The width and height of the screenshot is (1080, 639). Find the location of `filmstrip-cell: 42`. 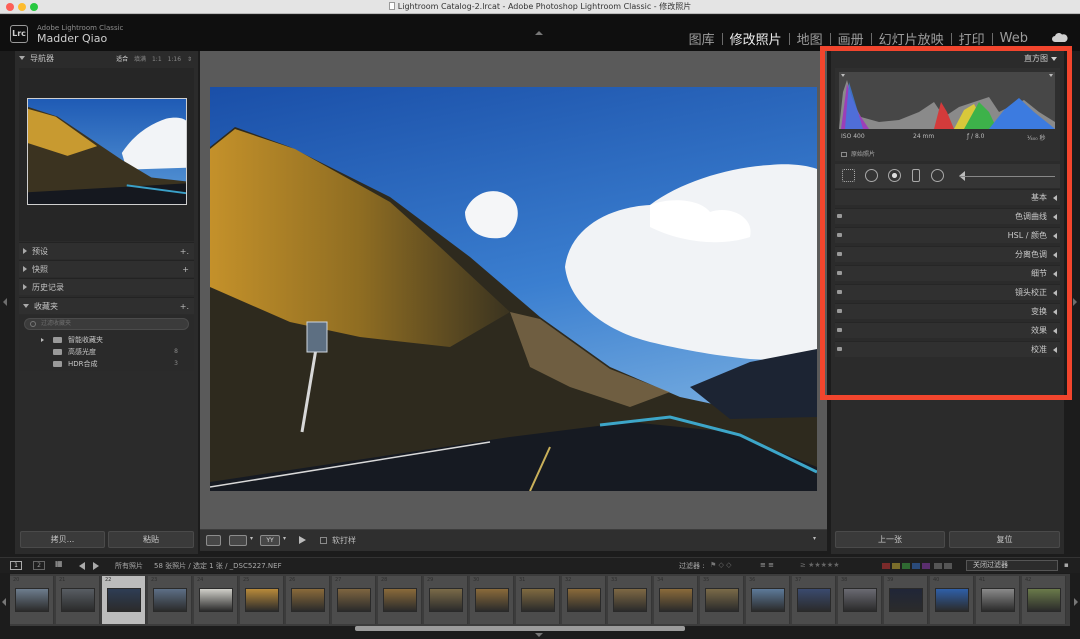

filmstrip-cell: 42 is located at coordinates (1044, 600).